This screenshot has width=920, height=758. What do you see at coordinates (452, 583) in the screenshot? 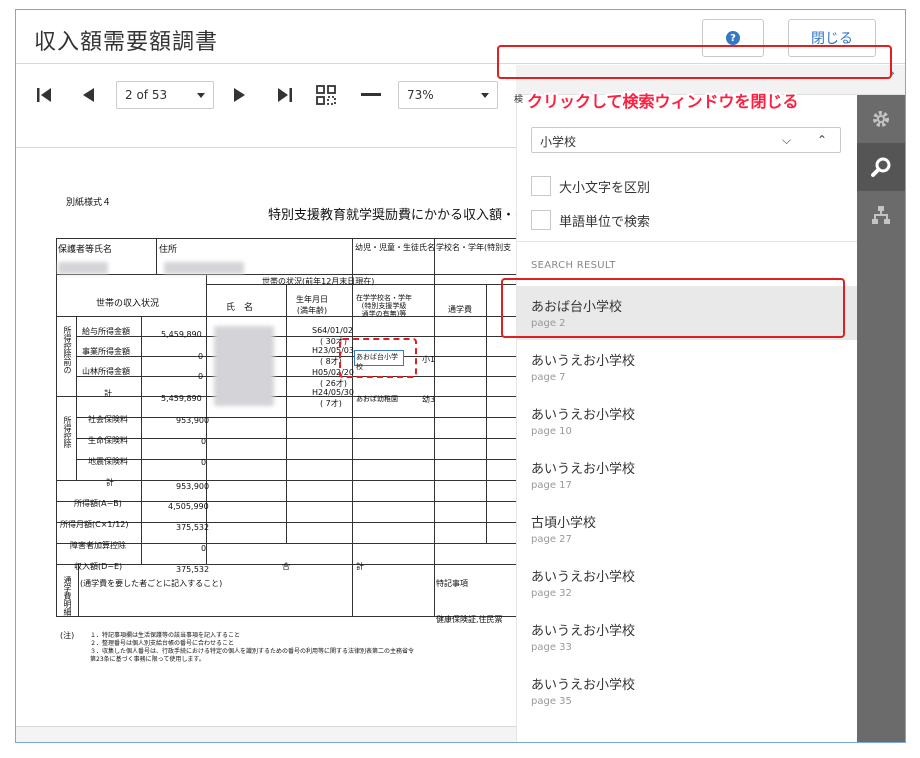
I see `special-note: 特記事項` at bounding box center [452, 583].